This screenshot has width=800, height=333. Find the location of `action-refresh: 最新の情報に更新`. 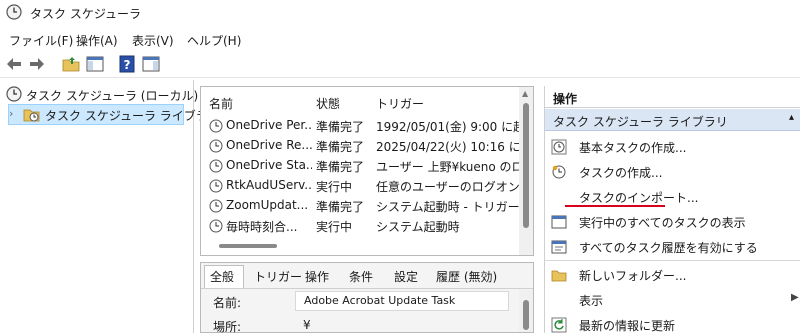

action-refresh: 最新の情報に更新 is located at coordinates (672, 323).